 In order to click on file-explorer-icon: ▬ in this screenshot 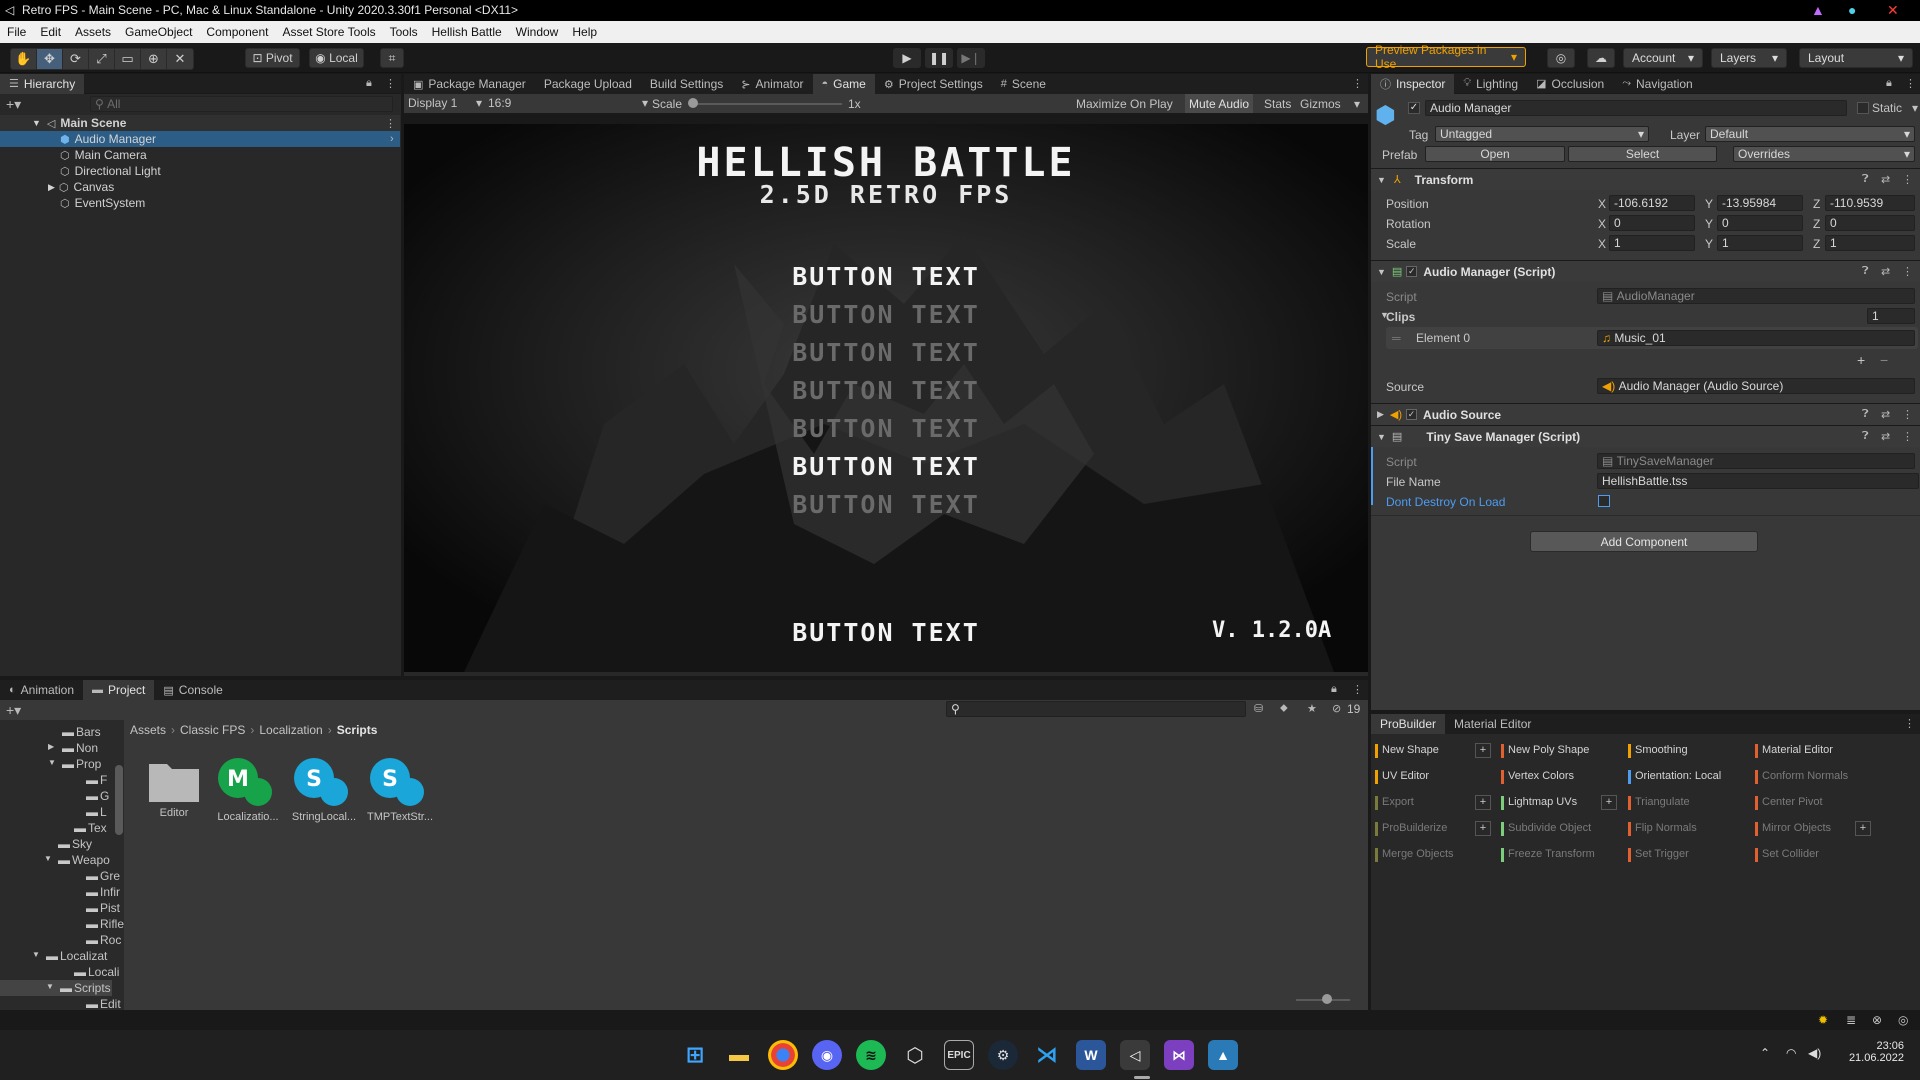, I will do `click(739, 1055)`.